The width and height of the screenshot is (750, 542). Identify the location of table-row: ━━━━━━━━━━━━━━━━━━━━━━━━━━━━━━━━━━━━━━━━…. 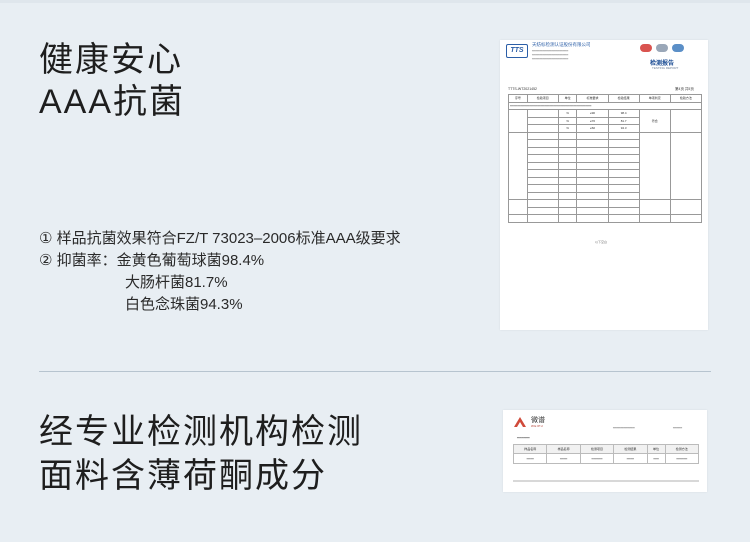
(605, 105).